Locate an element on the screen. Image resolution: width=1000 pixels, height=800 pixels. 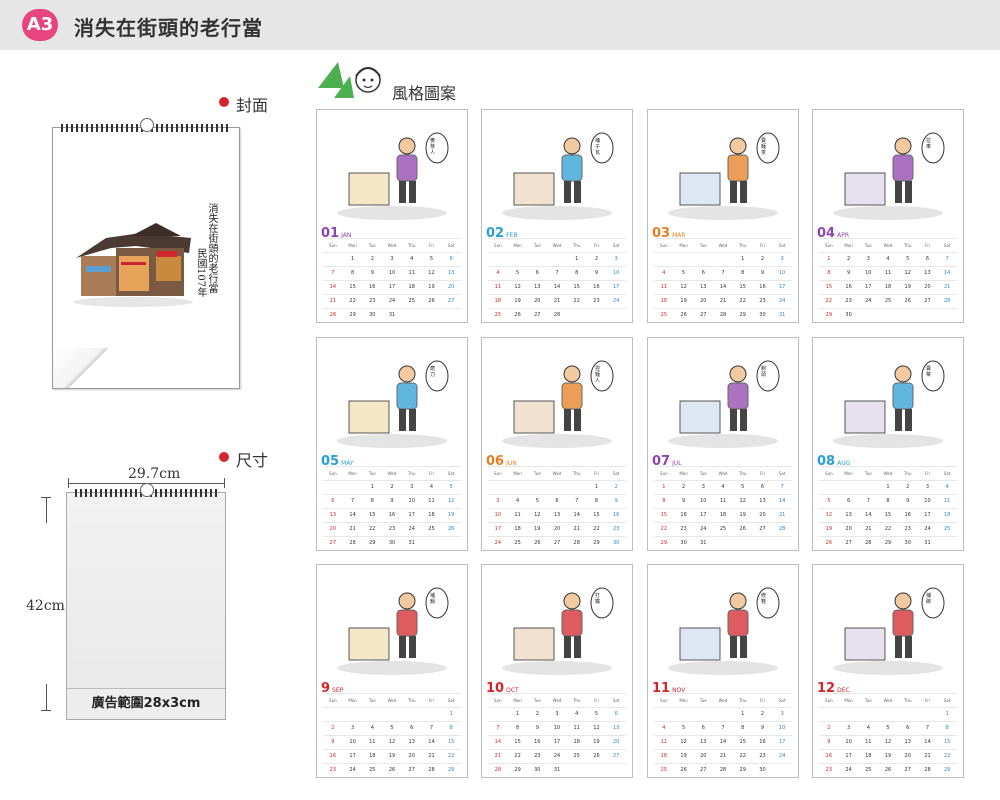
month-header: 05 MAY is located at coordinates (337, 459).